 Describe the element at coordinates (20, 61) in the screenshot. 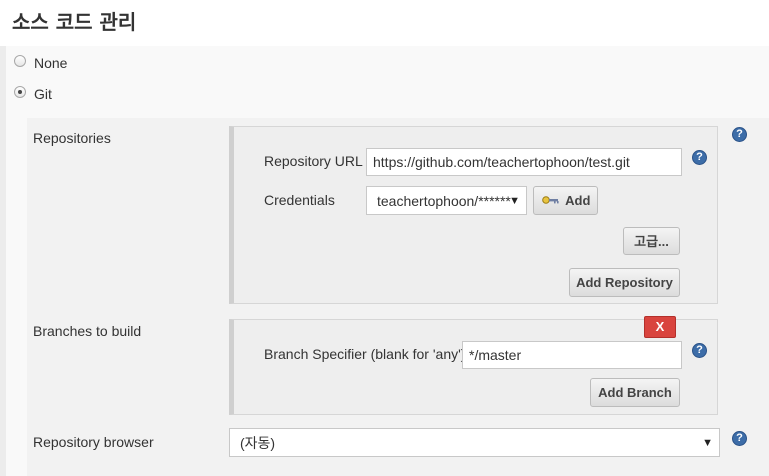

I see `scm-none-radio` at that location.